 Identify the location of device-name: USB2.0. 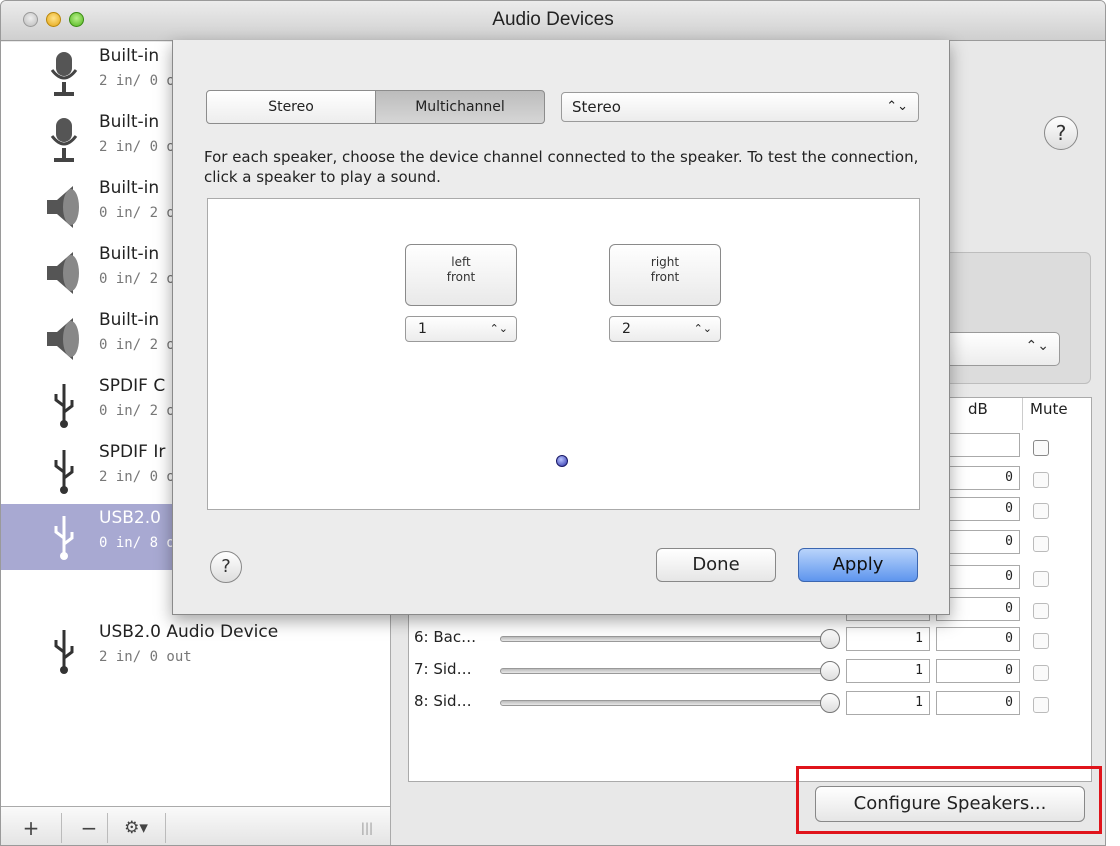
(130, 518).